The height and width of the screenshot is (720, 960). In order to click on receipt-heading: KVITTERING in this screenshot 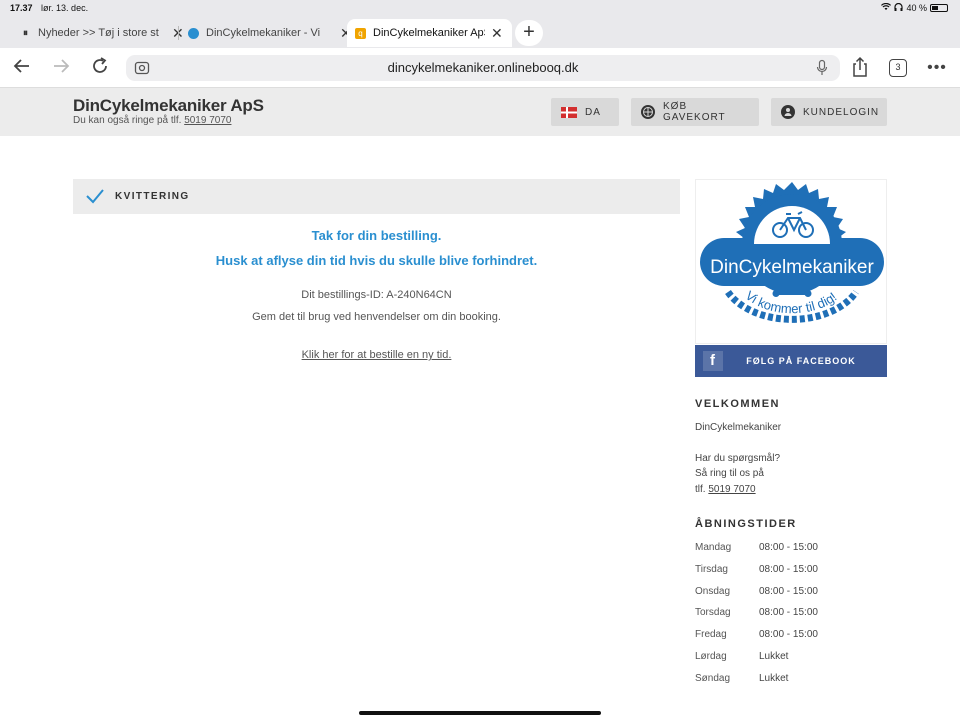, I will do `click(152, 196)`.